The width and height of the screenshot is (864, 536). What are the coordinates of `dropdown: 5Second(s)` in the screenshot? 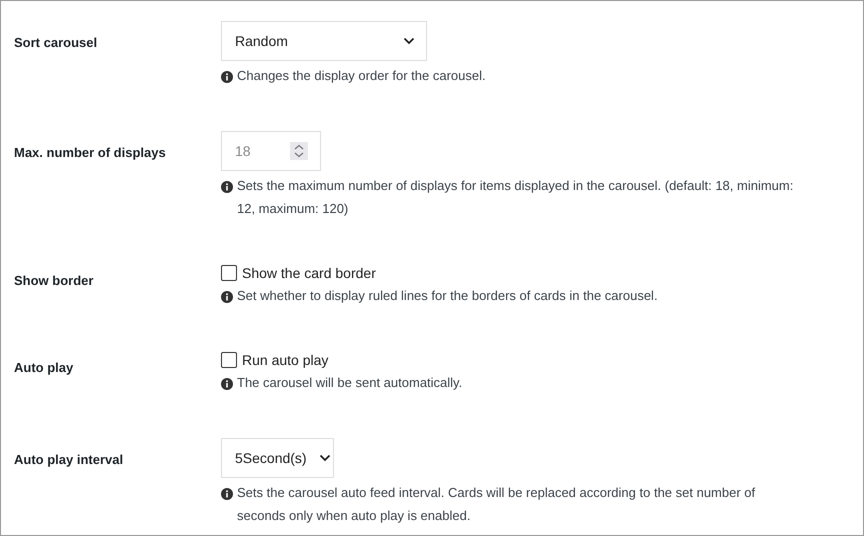 It's located at (277, 458).